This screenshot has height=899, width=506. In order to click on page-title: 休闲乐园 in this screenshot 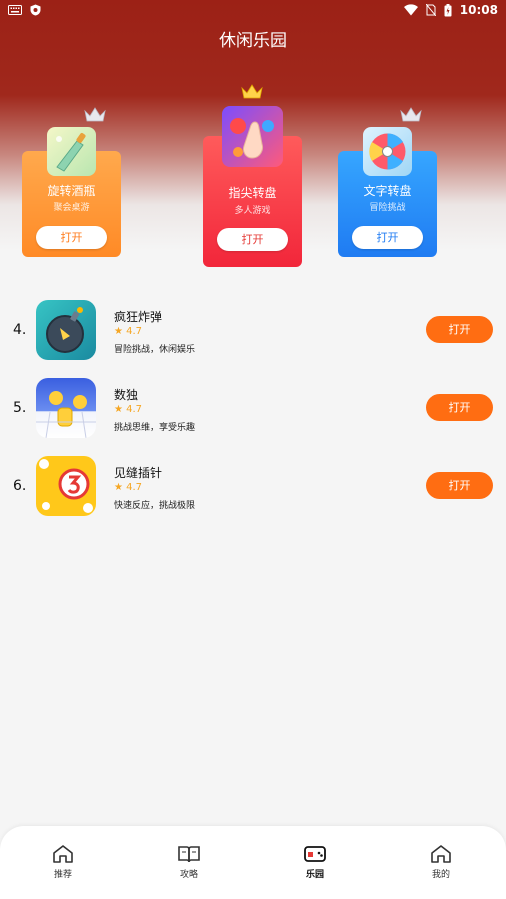, I will do `click(253, 41)`.